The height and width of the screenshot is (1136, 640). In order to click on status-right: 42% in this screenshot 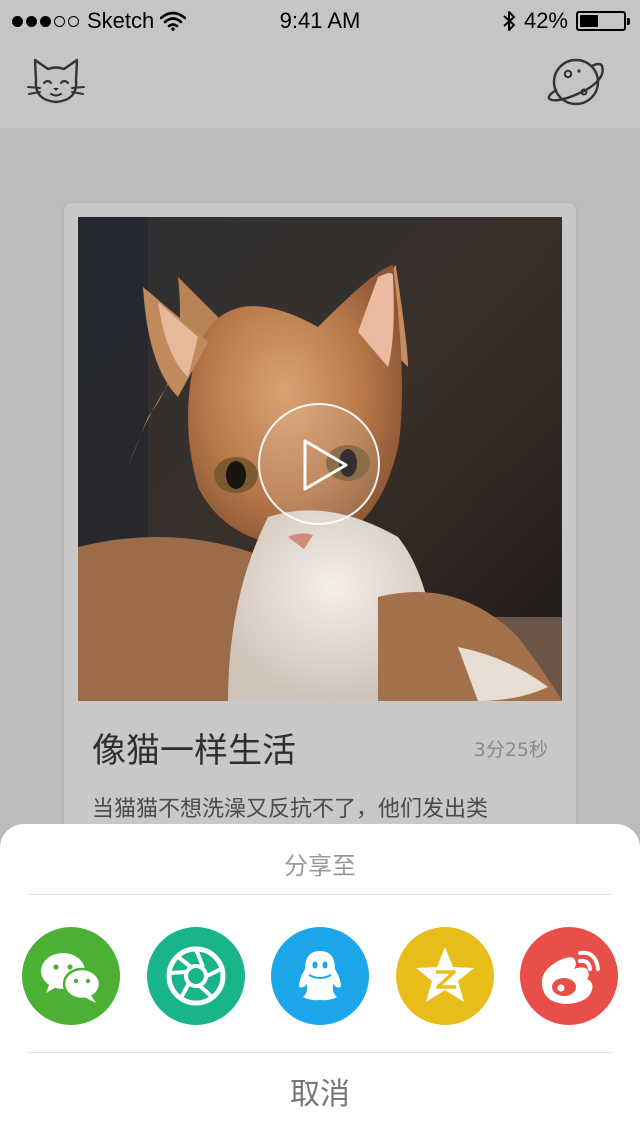, I will do `click(566, 21)`.